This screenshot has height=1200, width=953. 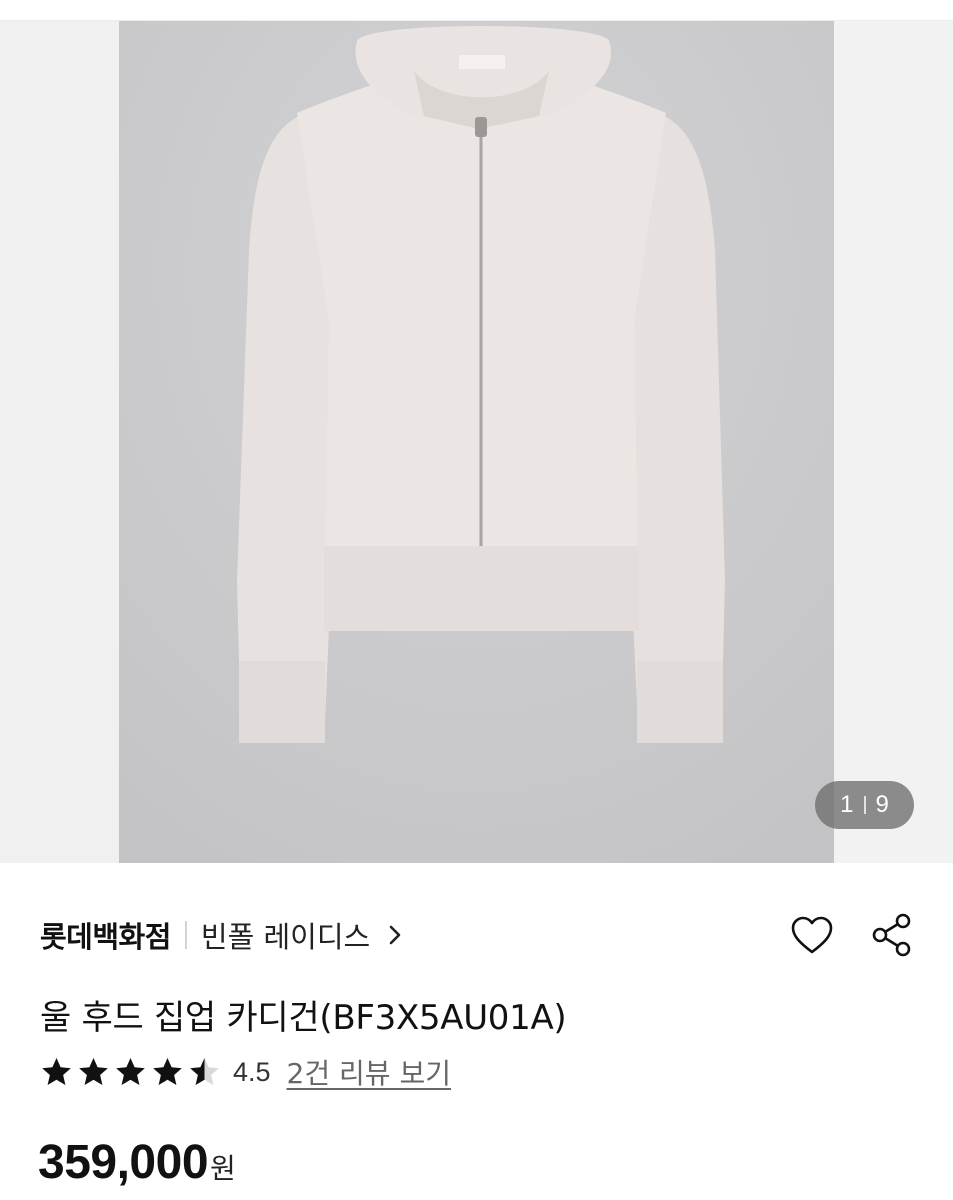 I want to click on next-image-peek, so click(x=893, y=442).